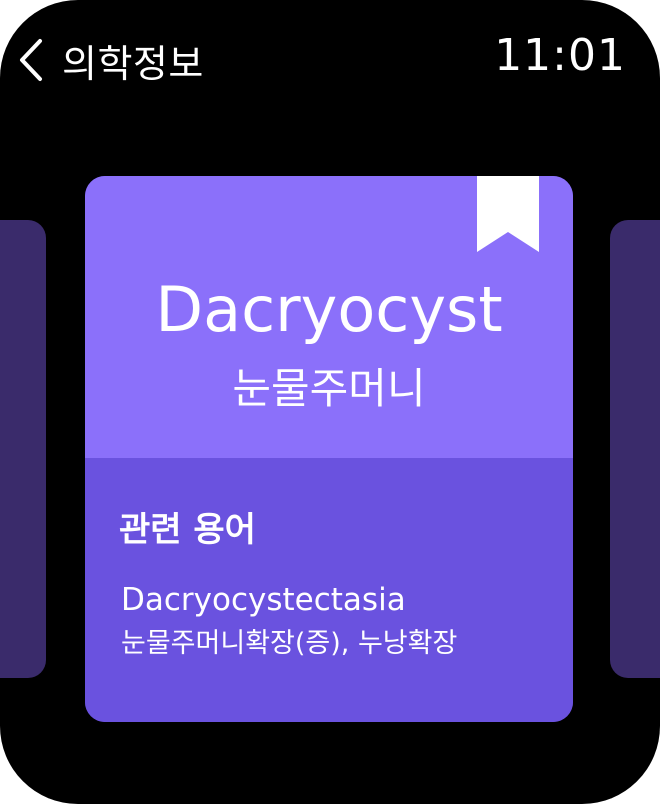 Image resolution: width=660 pixels, height=804 pixels. I want to click on back-button: 의학정보, so click(109, 60).